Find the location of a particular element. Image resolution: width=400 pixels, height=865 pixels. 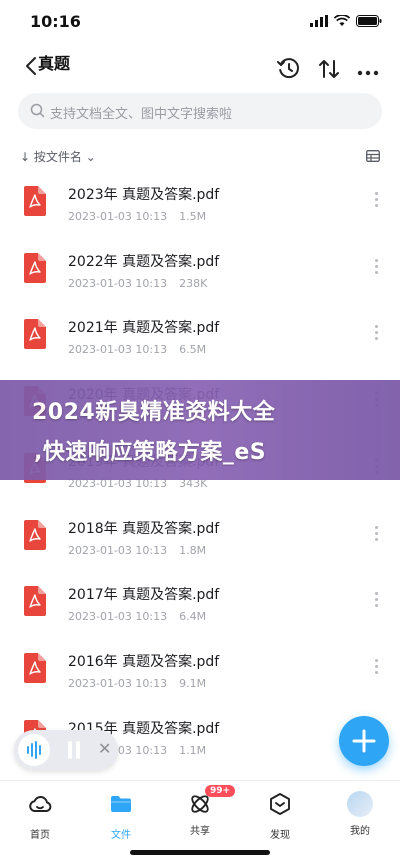

tab-discover: 发现 is located at coordinates (280, 816).